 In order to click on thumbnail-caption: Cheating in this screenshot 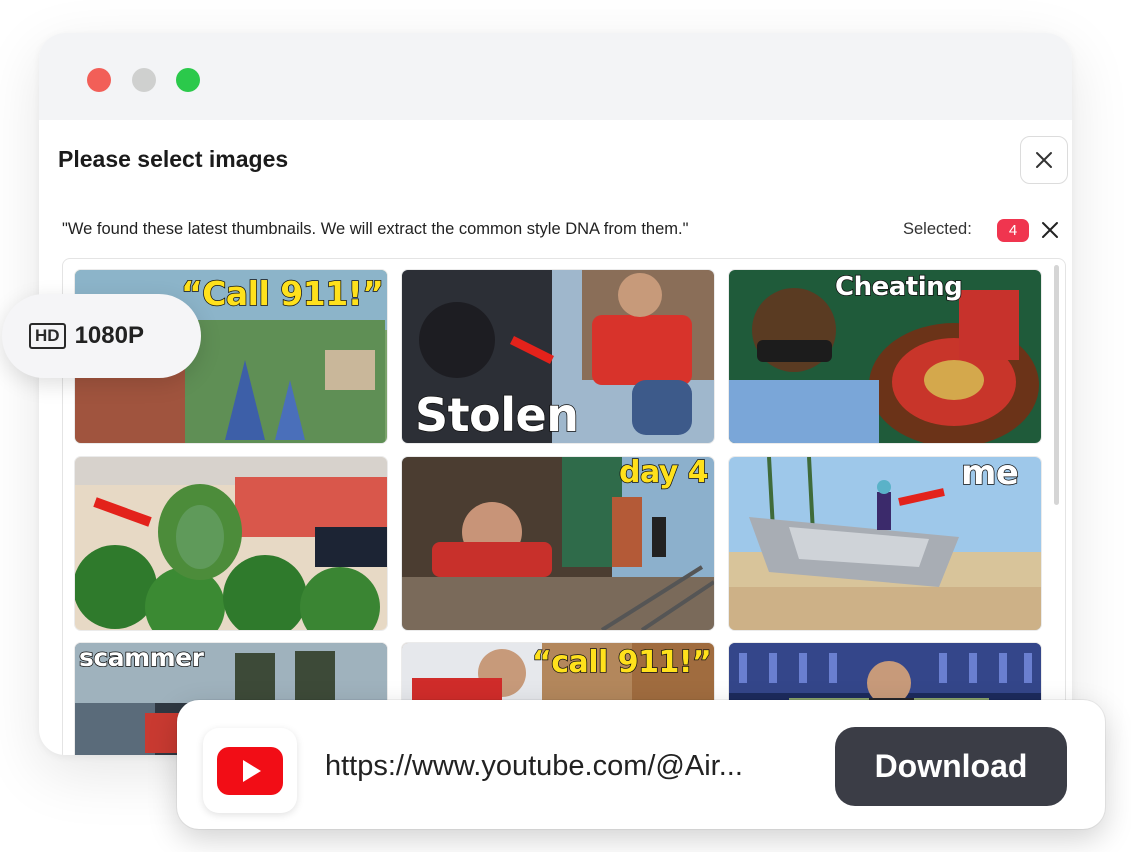, I will do `click(898, 287)`.